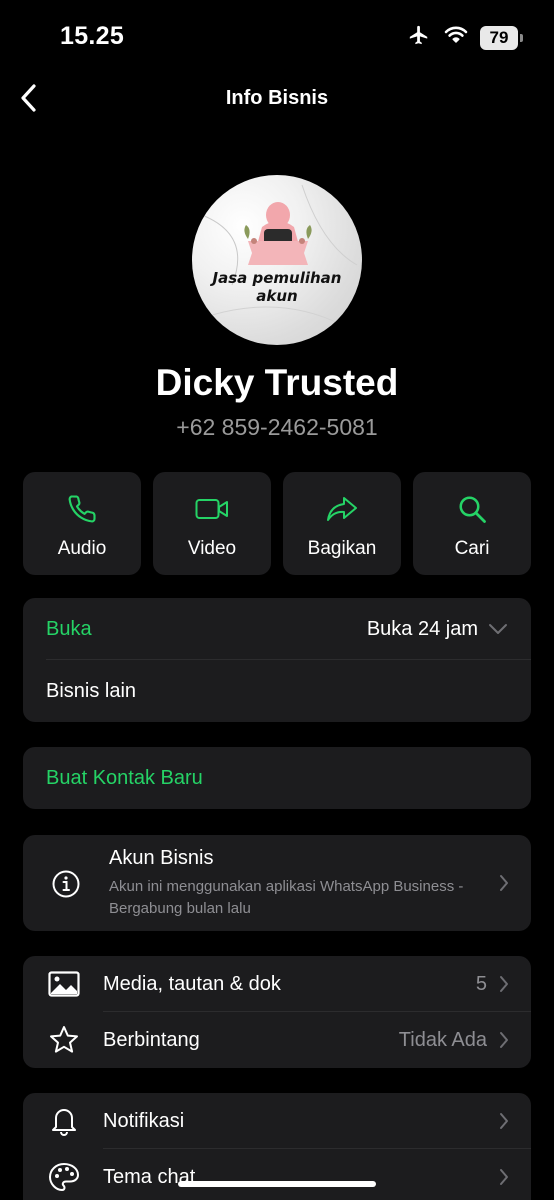 The image size is (554, 1200). I want to click on starred-value: Tidak Ada, so click(442, 1039).